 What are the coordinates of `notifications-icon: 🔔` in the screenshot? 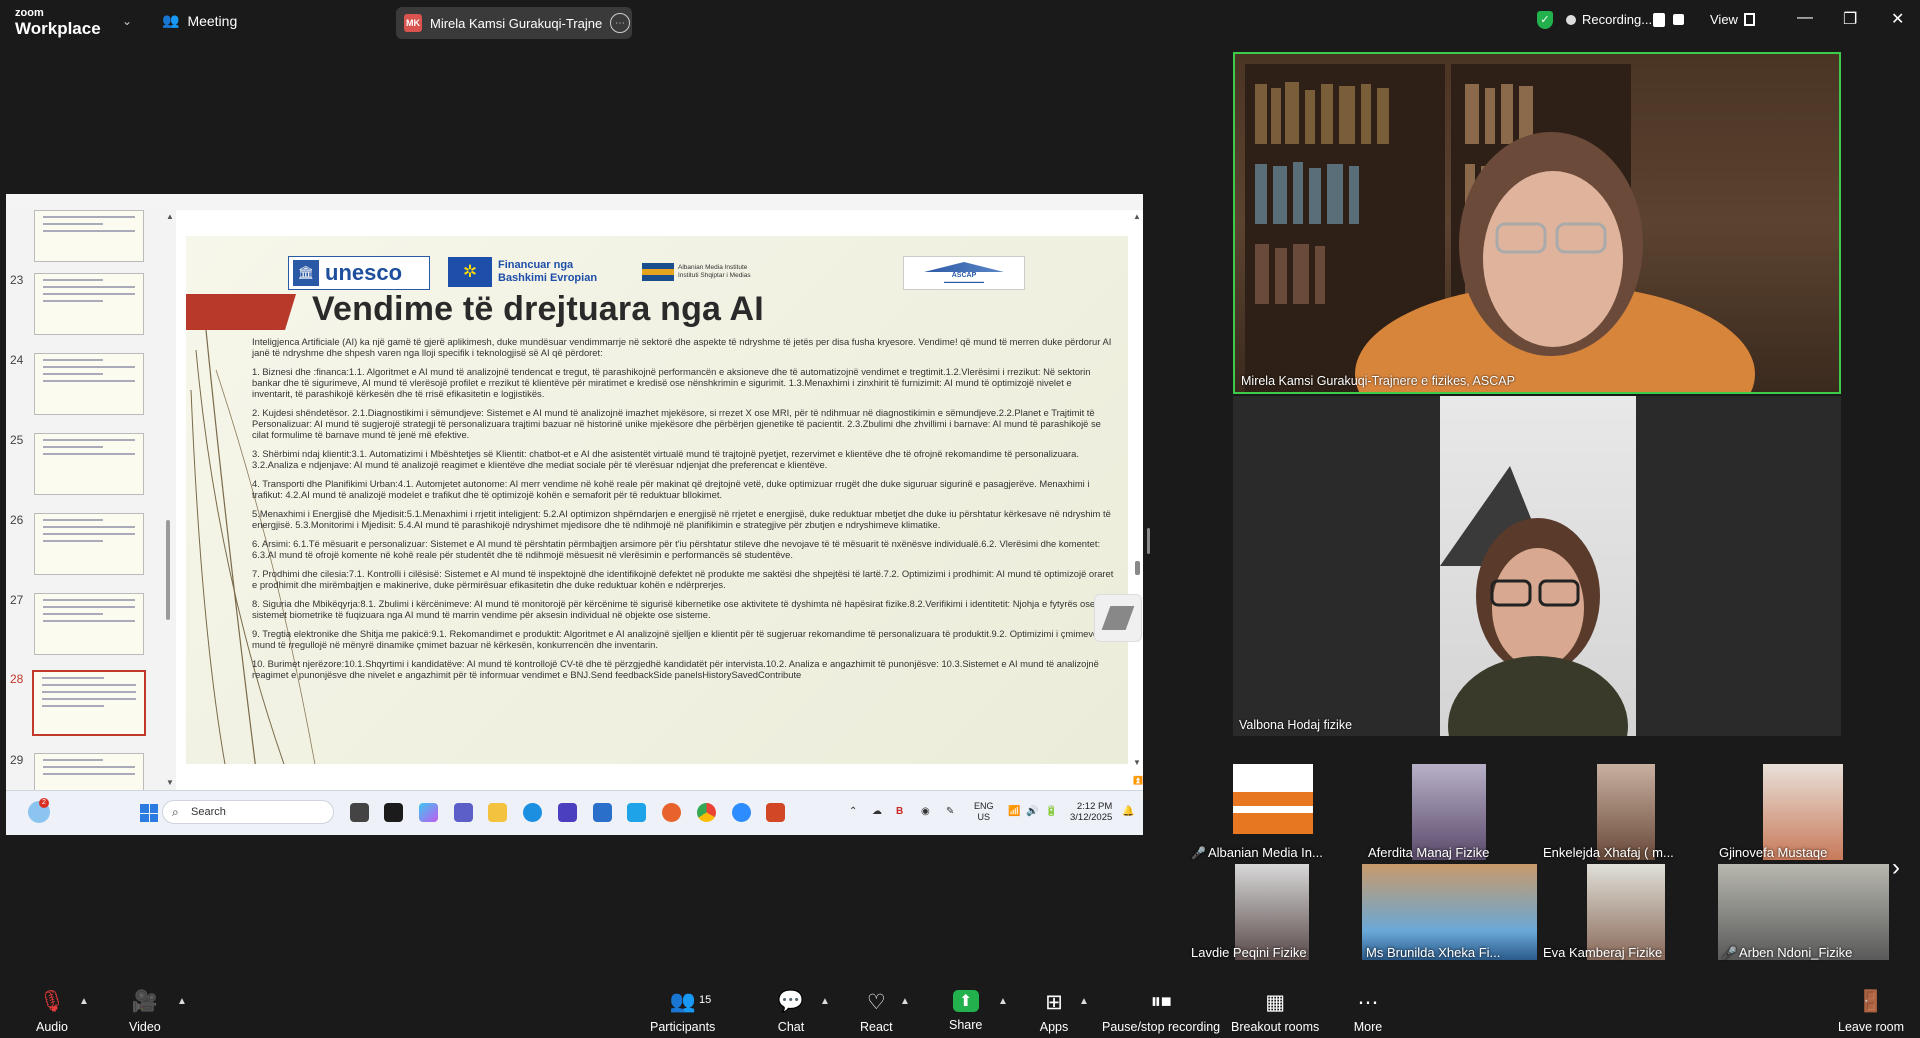 It's located at (1128, 811).